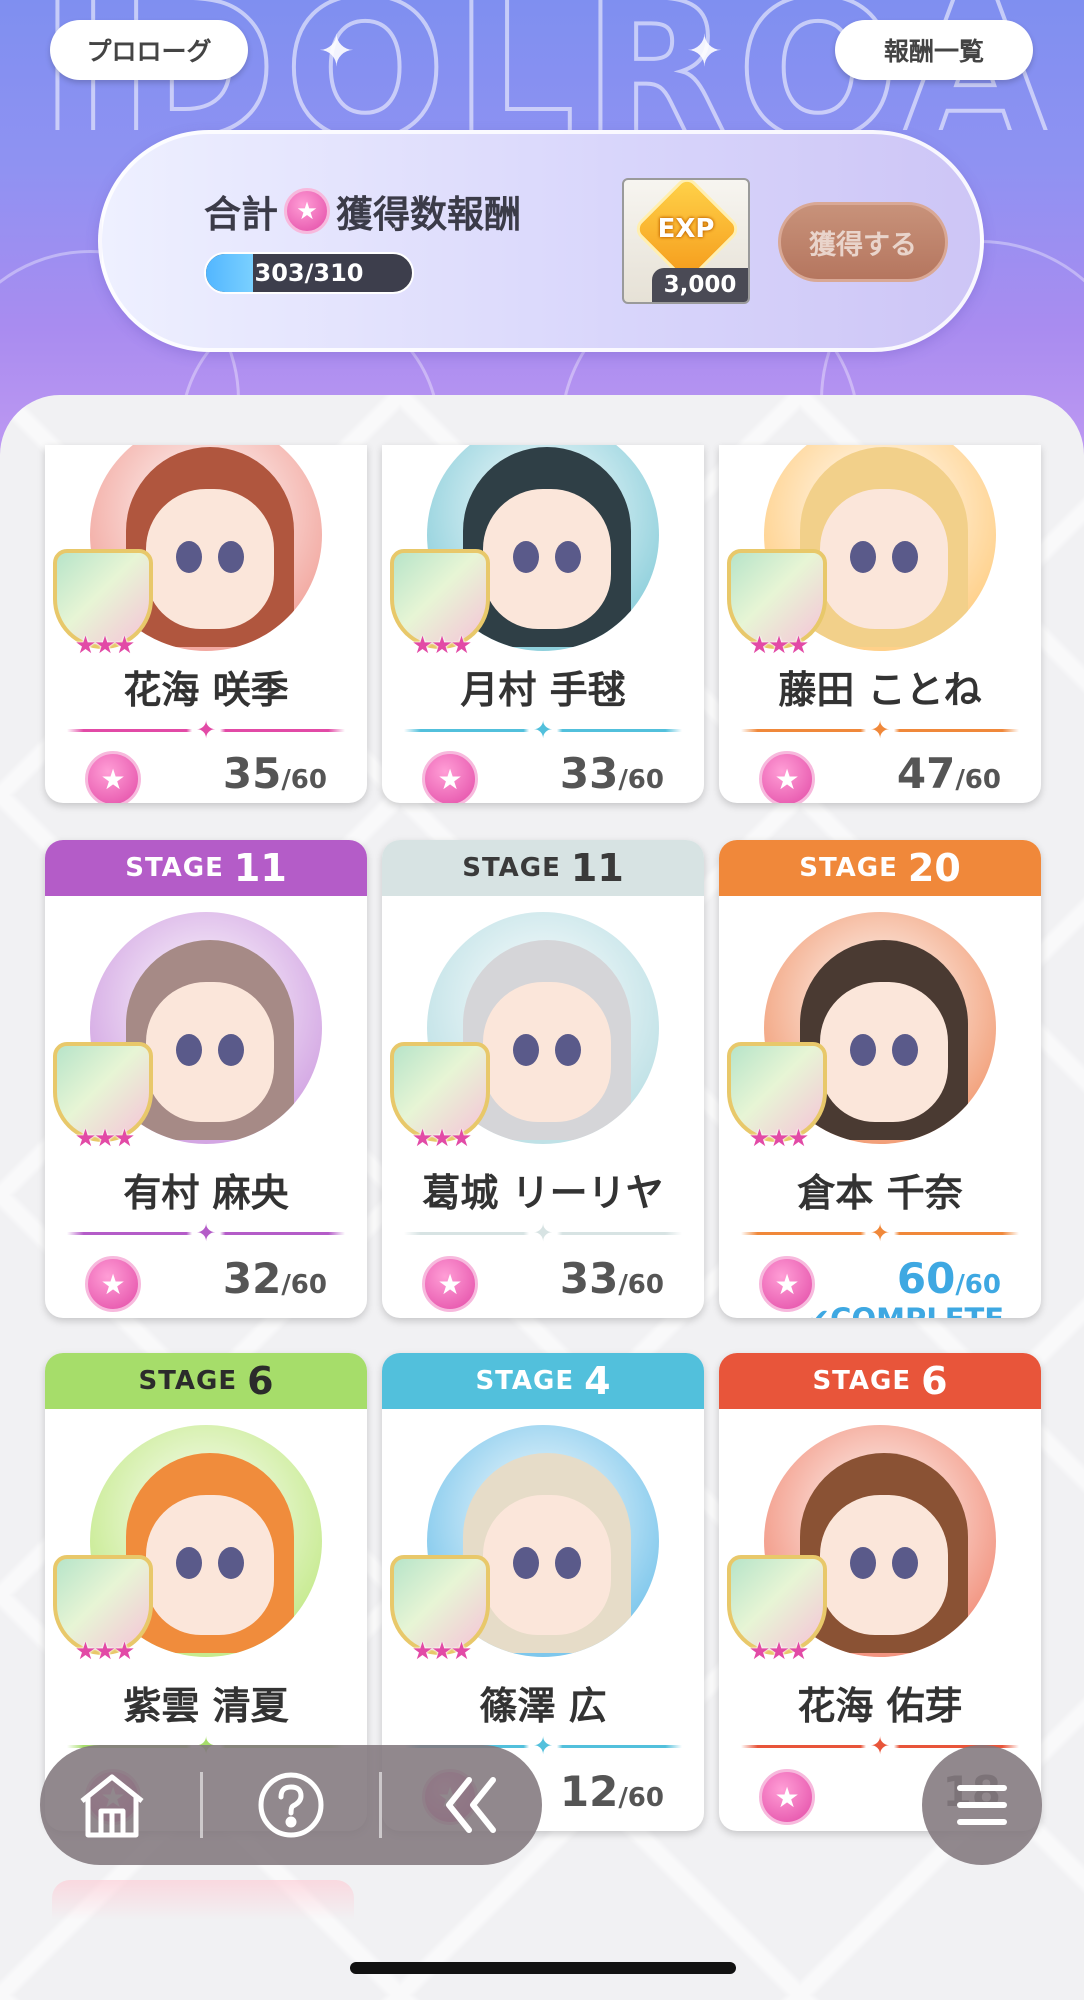 This screenshot has width=1084, height=2000. Describe the element at coordinates (149, 50) in the screenshot. I see `prologue-button: プロローグ` at that location.